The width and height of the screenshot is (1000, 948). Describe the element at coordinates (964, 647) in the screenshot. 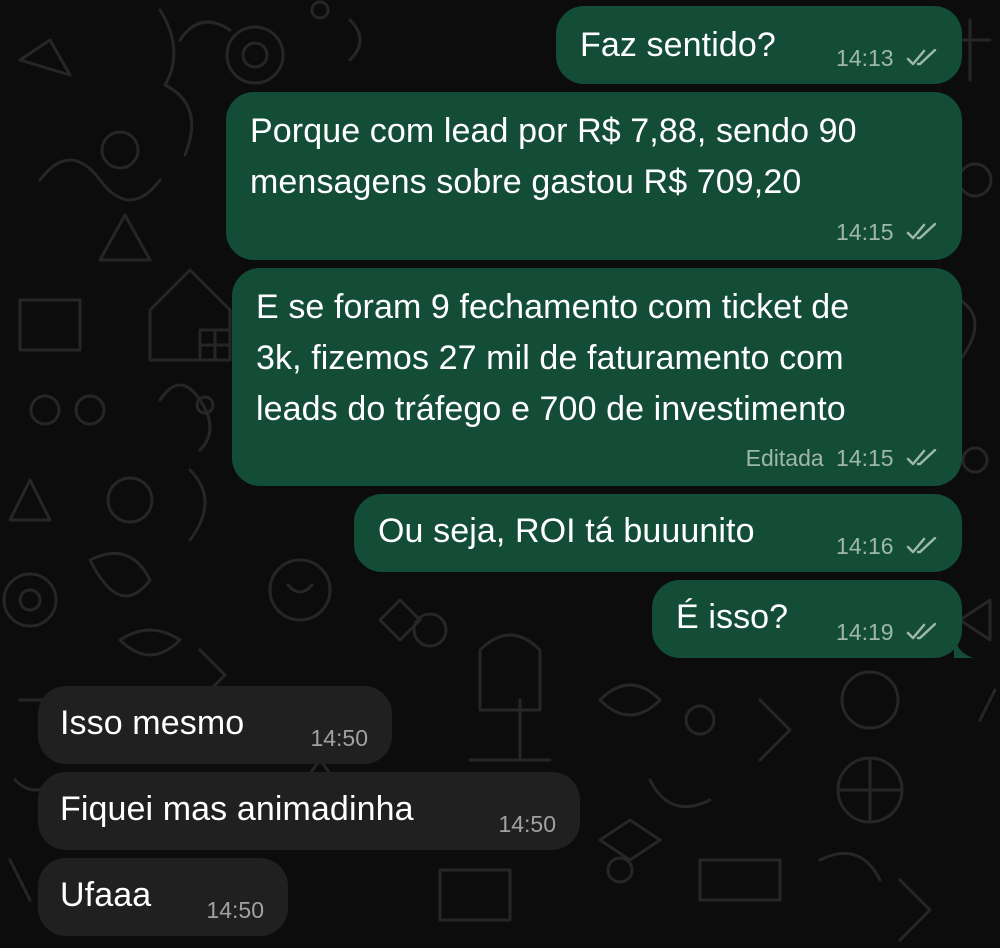

I see `bubble-tail` at that location.